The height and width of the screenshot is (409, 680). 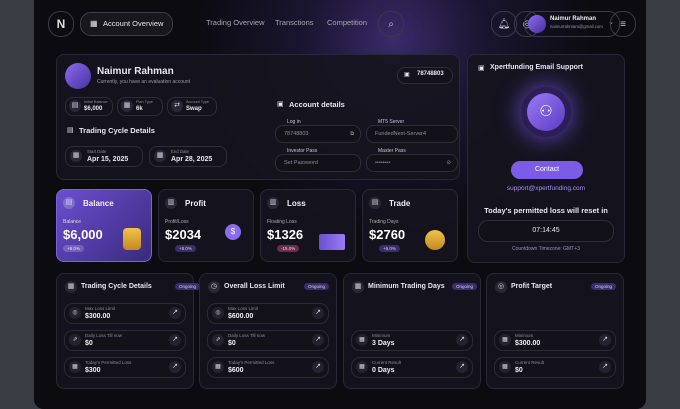 What do you see at coordinates (268, 367) in the screenshot?
I see `list-item: ▦ Today's Permitted Loss $600 ↗` at bounding box center [268, 367].